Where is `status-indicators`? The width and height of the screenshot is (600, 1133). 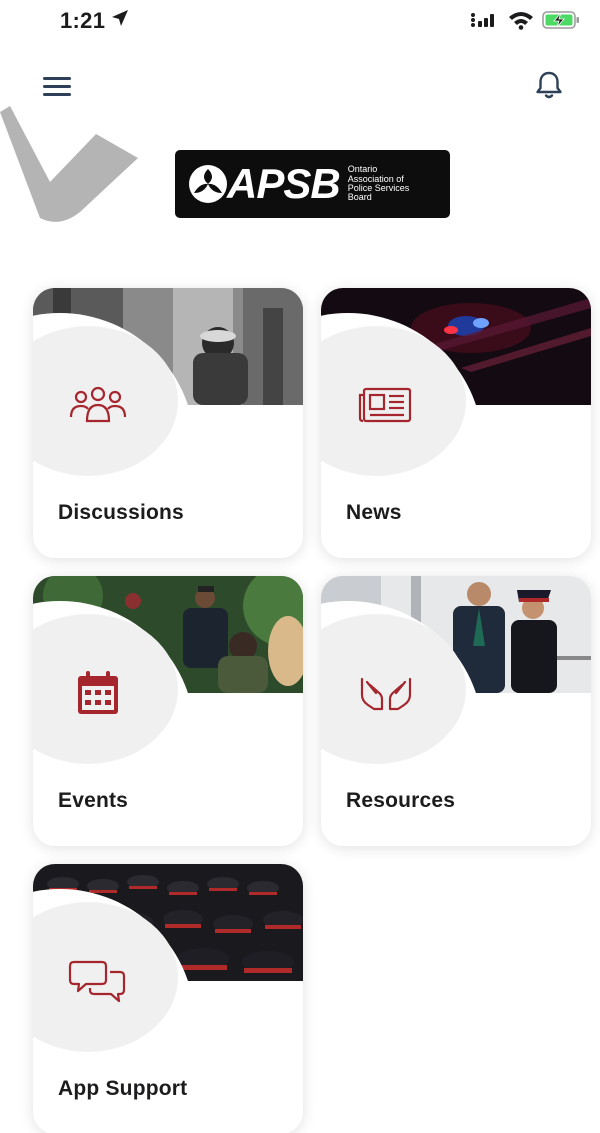 status-indicators is located at coordinates (525, 22).